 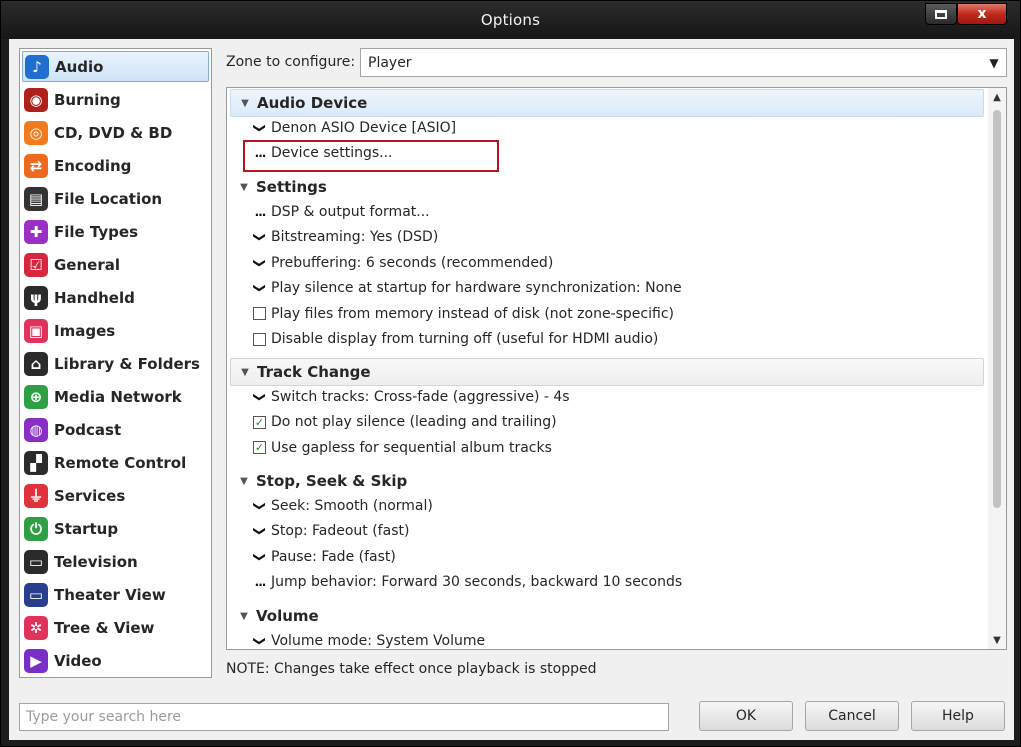 What do you see at coordinates (367, 639) in the screenshot?
I see `setting-row: ❯ Volume mode: System Volume` at bounding box center [367, 639].